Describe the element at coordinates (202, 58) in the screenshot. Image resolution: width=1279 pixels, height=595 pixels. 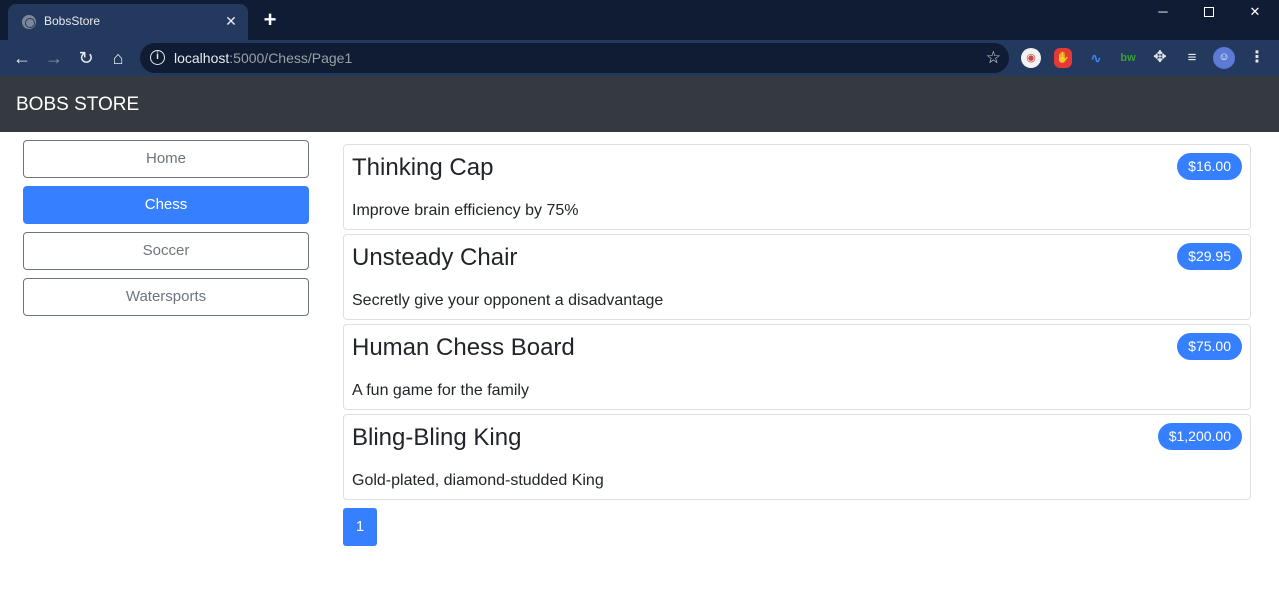
I see `url-host: localhost` at that location.